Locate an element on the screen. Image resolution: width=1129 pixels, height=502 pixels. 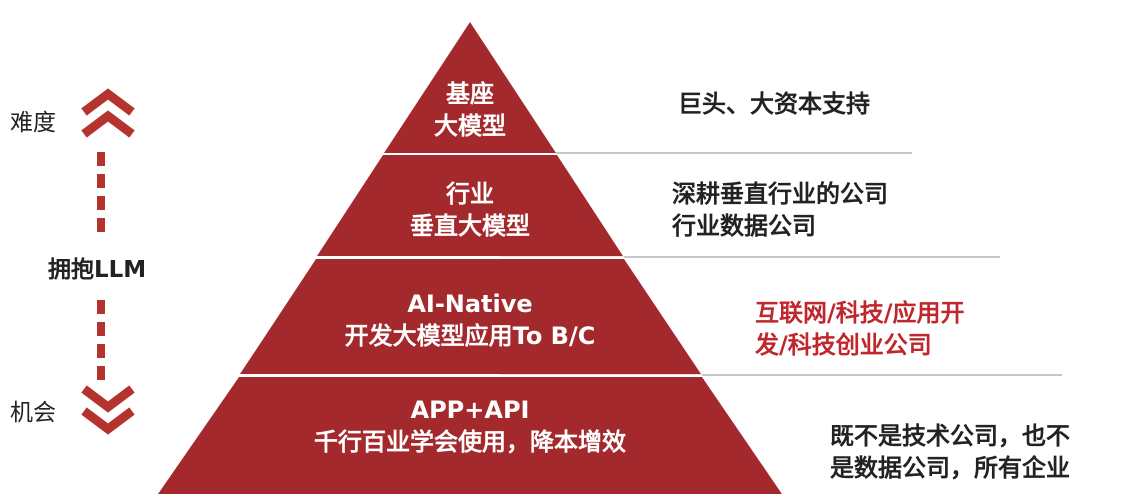
upper-dotted-line is located at coordinates (102, 192).